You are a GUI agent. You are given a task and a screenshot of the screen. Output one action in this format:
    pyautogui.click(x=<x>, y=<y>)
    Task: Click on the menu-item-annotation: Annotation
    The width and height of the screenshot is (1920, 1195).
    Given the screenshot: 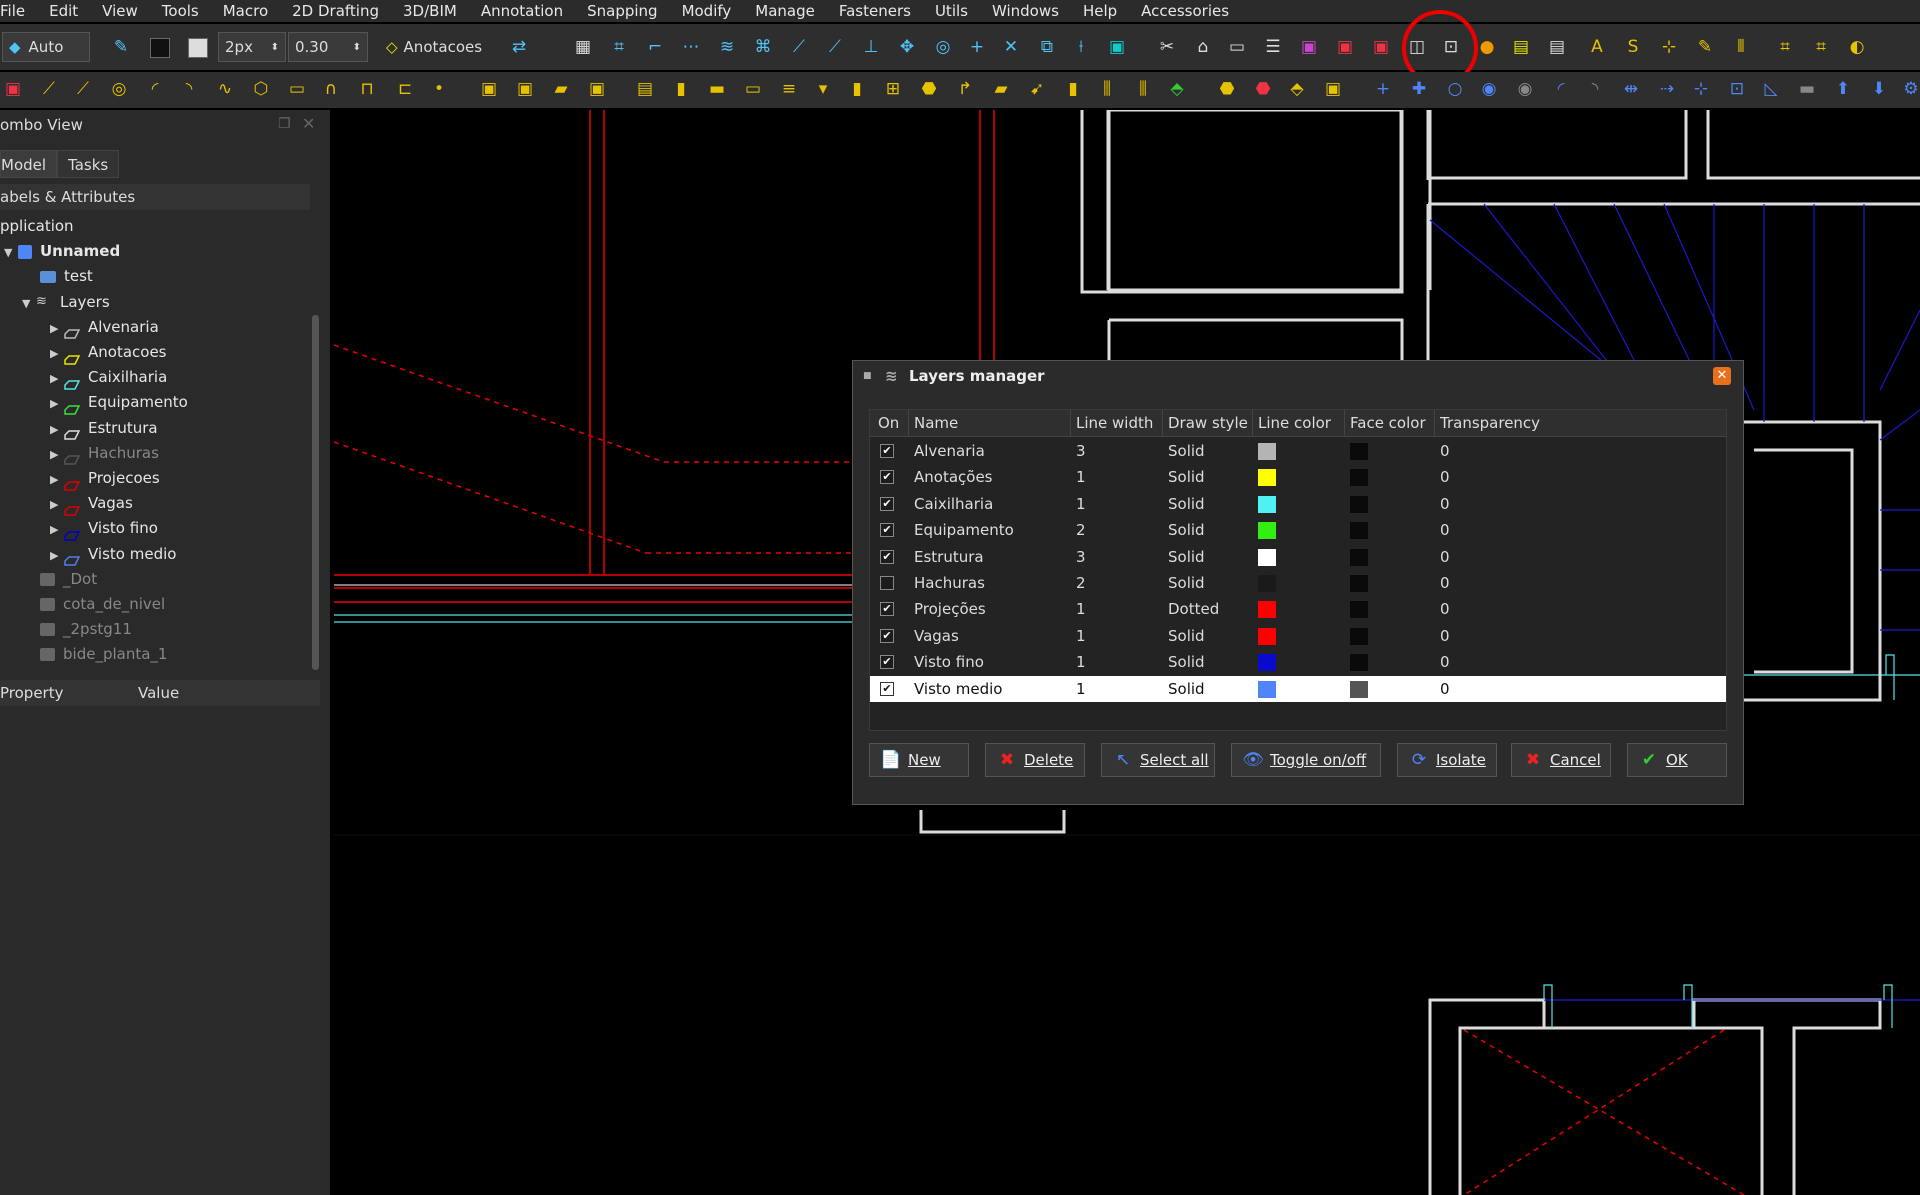 What is the action you would take?
    pyautogui.click(x=522, y=11)
    